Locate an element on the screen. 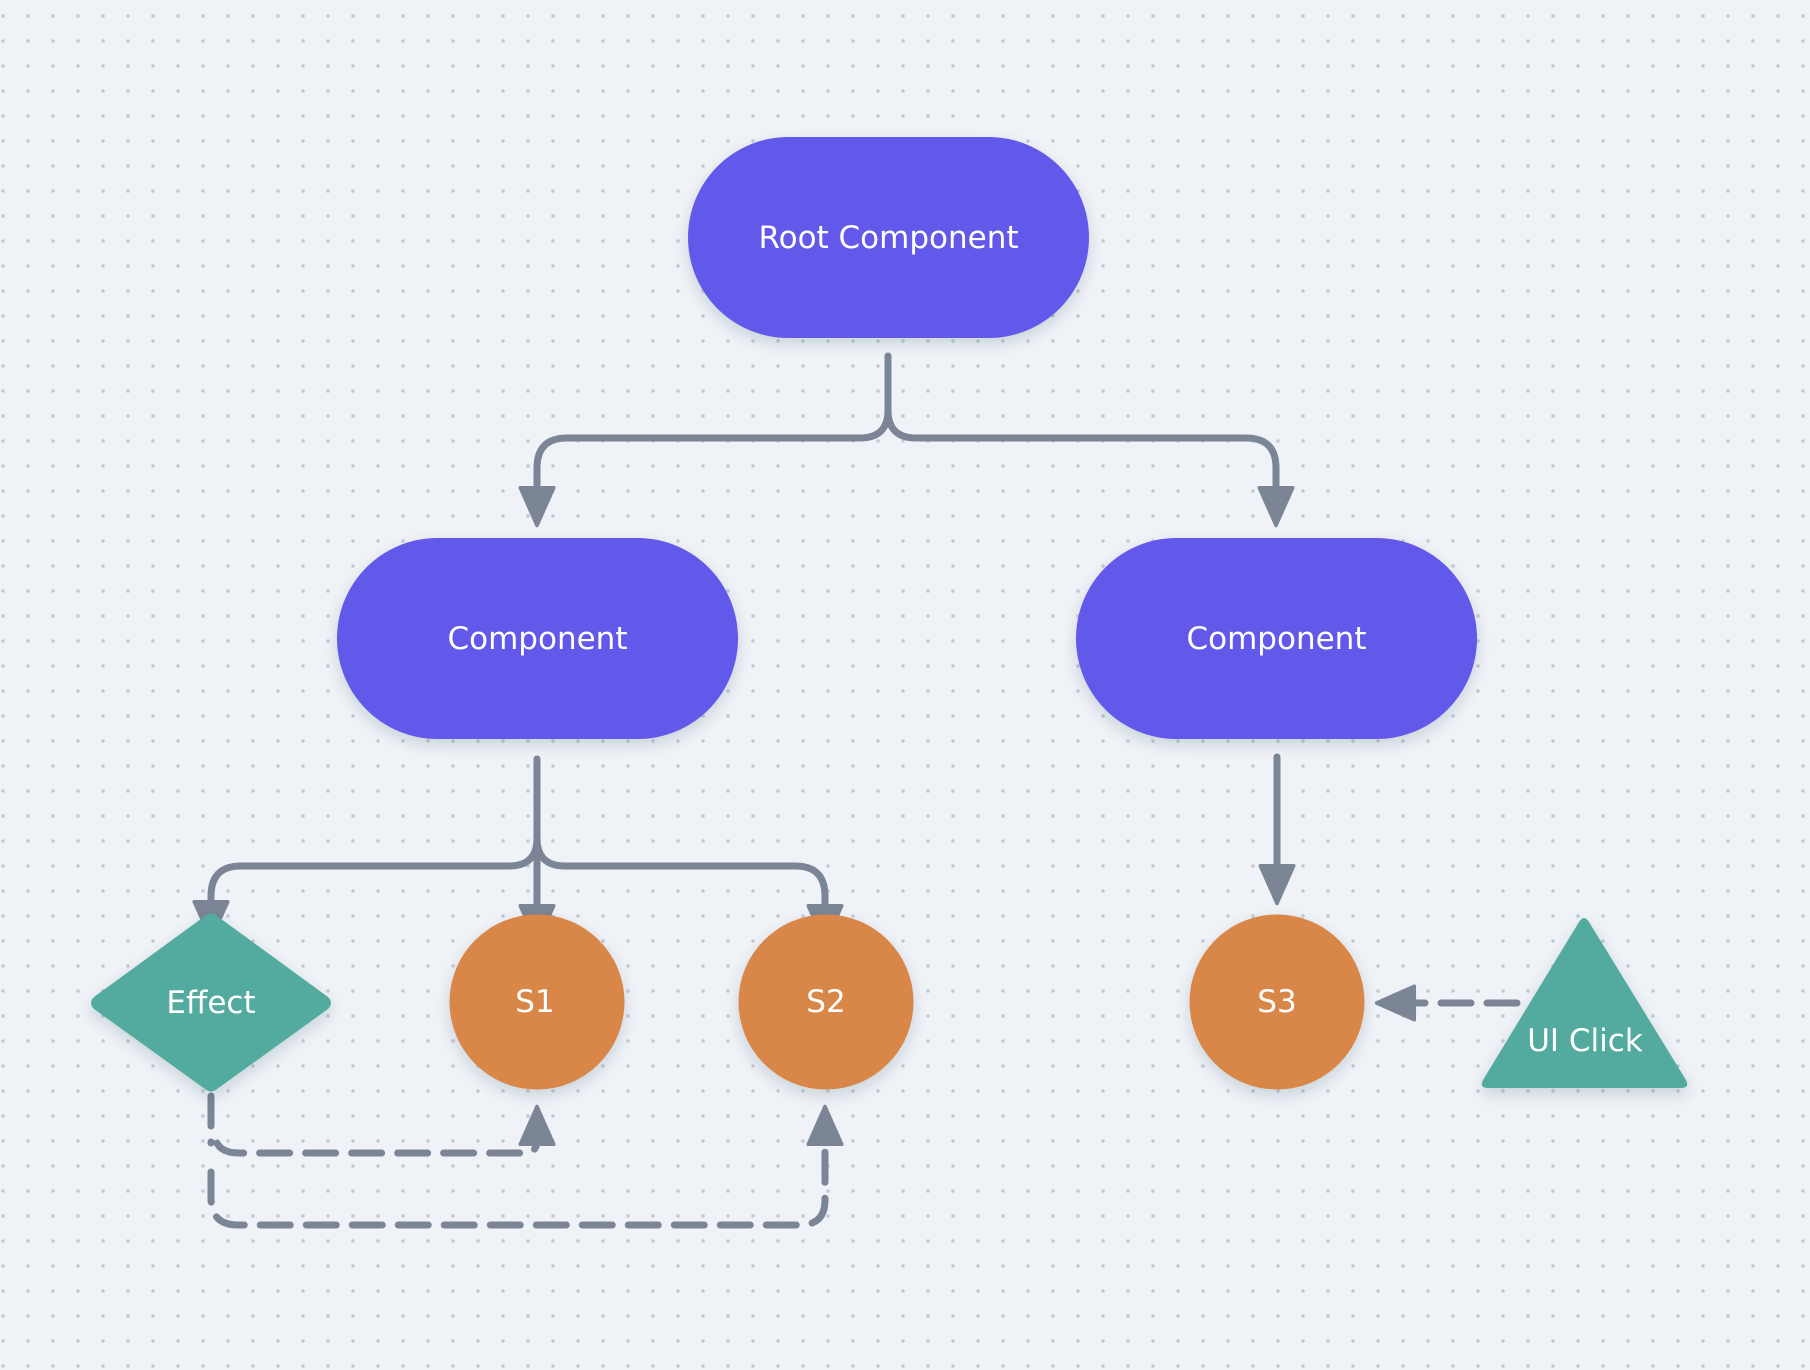 The width and height of the screenshot is (1810, 1370). root-component-label: Root Component is located at coordinates (888, 238).